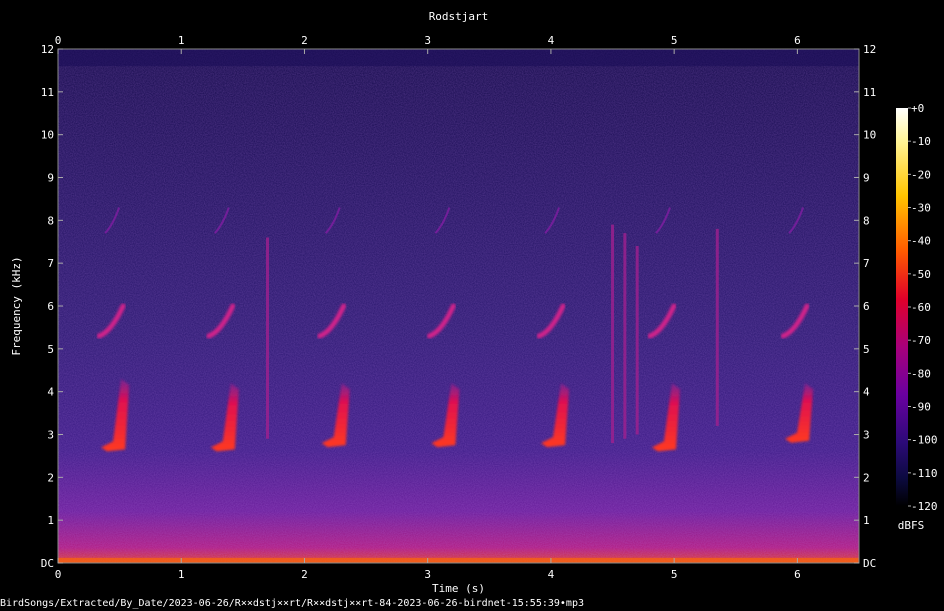 The width and height of the screenshot is (944, 611). Describe the element at coordinates (917, 108) in the screenshot. I see `colorbar-tick-label: +0` at that location.